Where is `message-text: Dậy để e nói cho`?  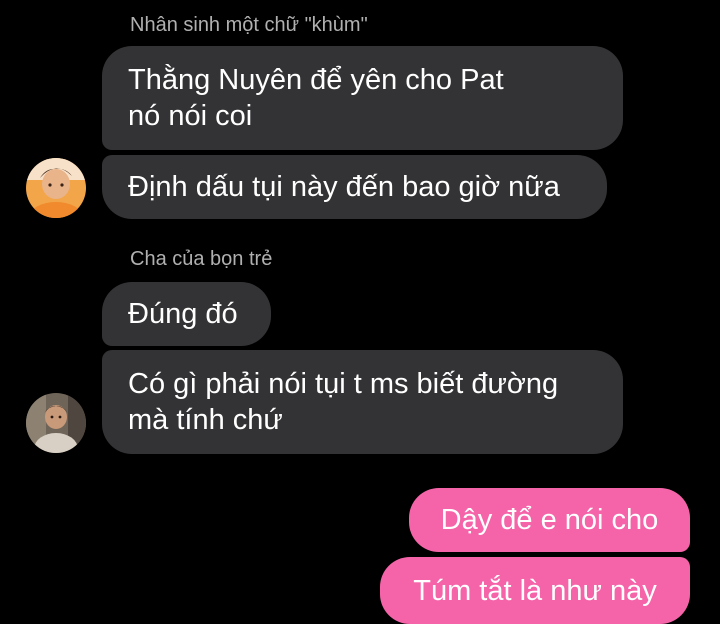 message-text: Dậy để e nói cho is located at coordinates (549, 520).